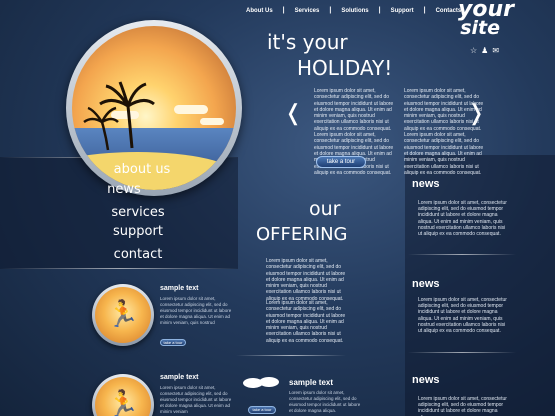 Image resolution: width=555 pixels, height=416 pixels. I want to click on nav-services: Services, so click(307, 11).